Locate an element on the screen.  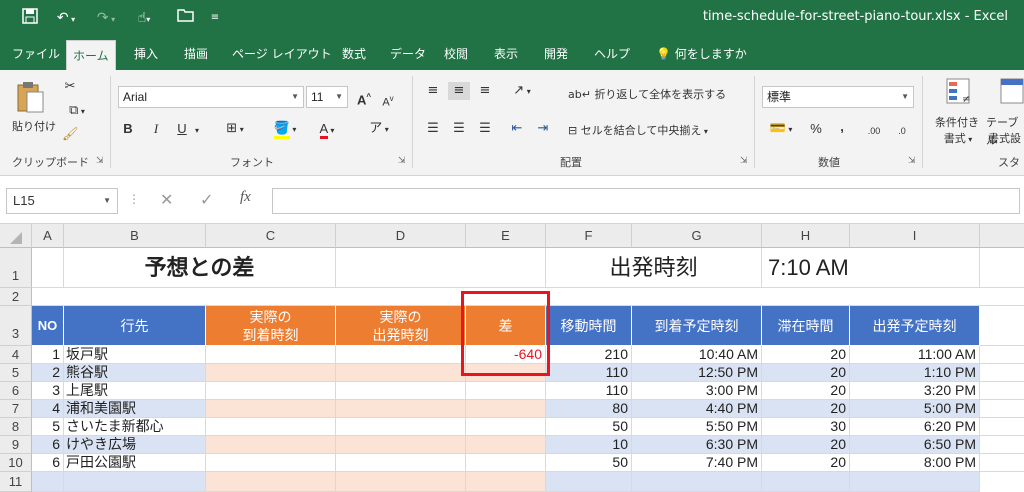
italic-button: I is located at coordinates (156, 129).